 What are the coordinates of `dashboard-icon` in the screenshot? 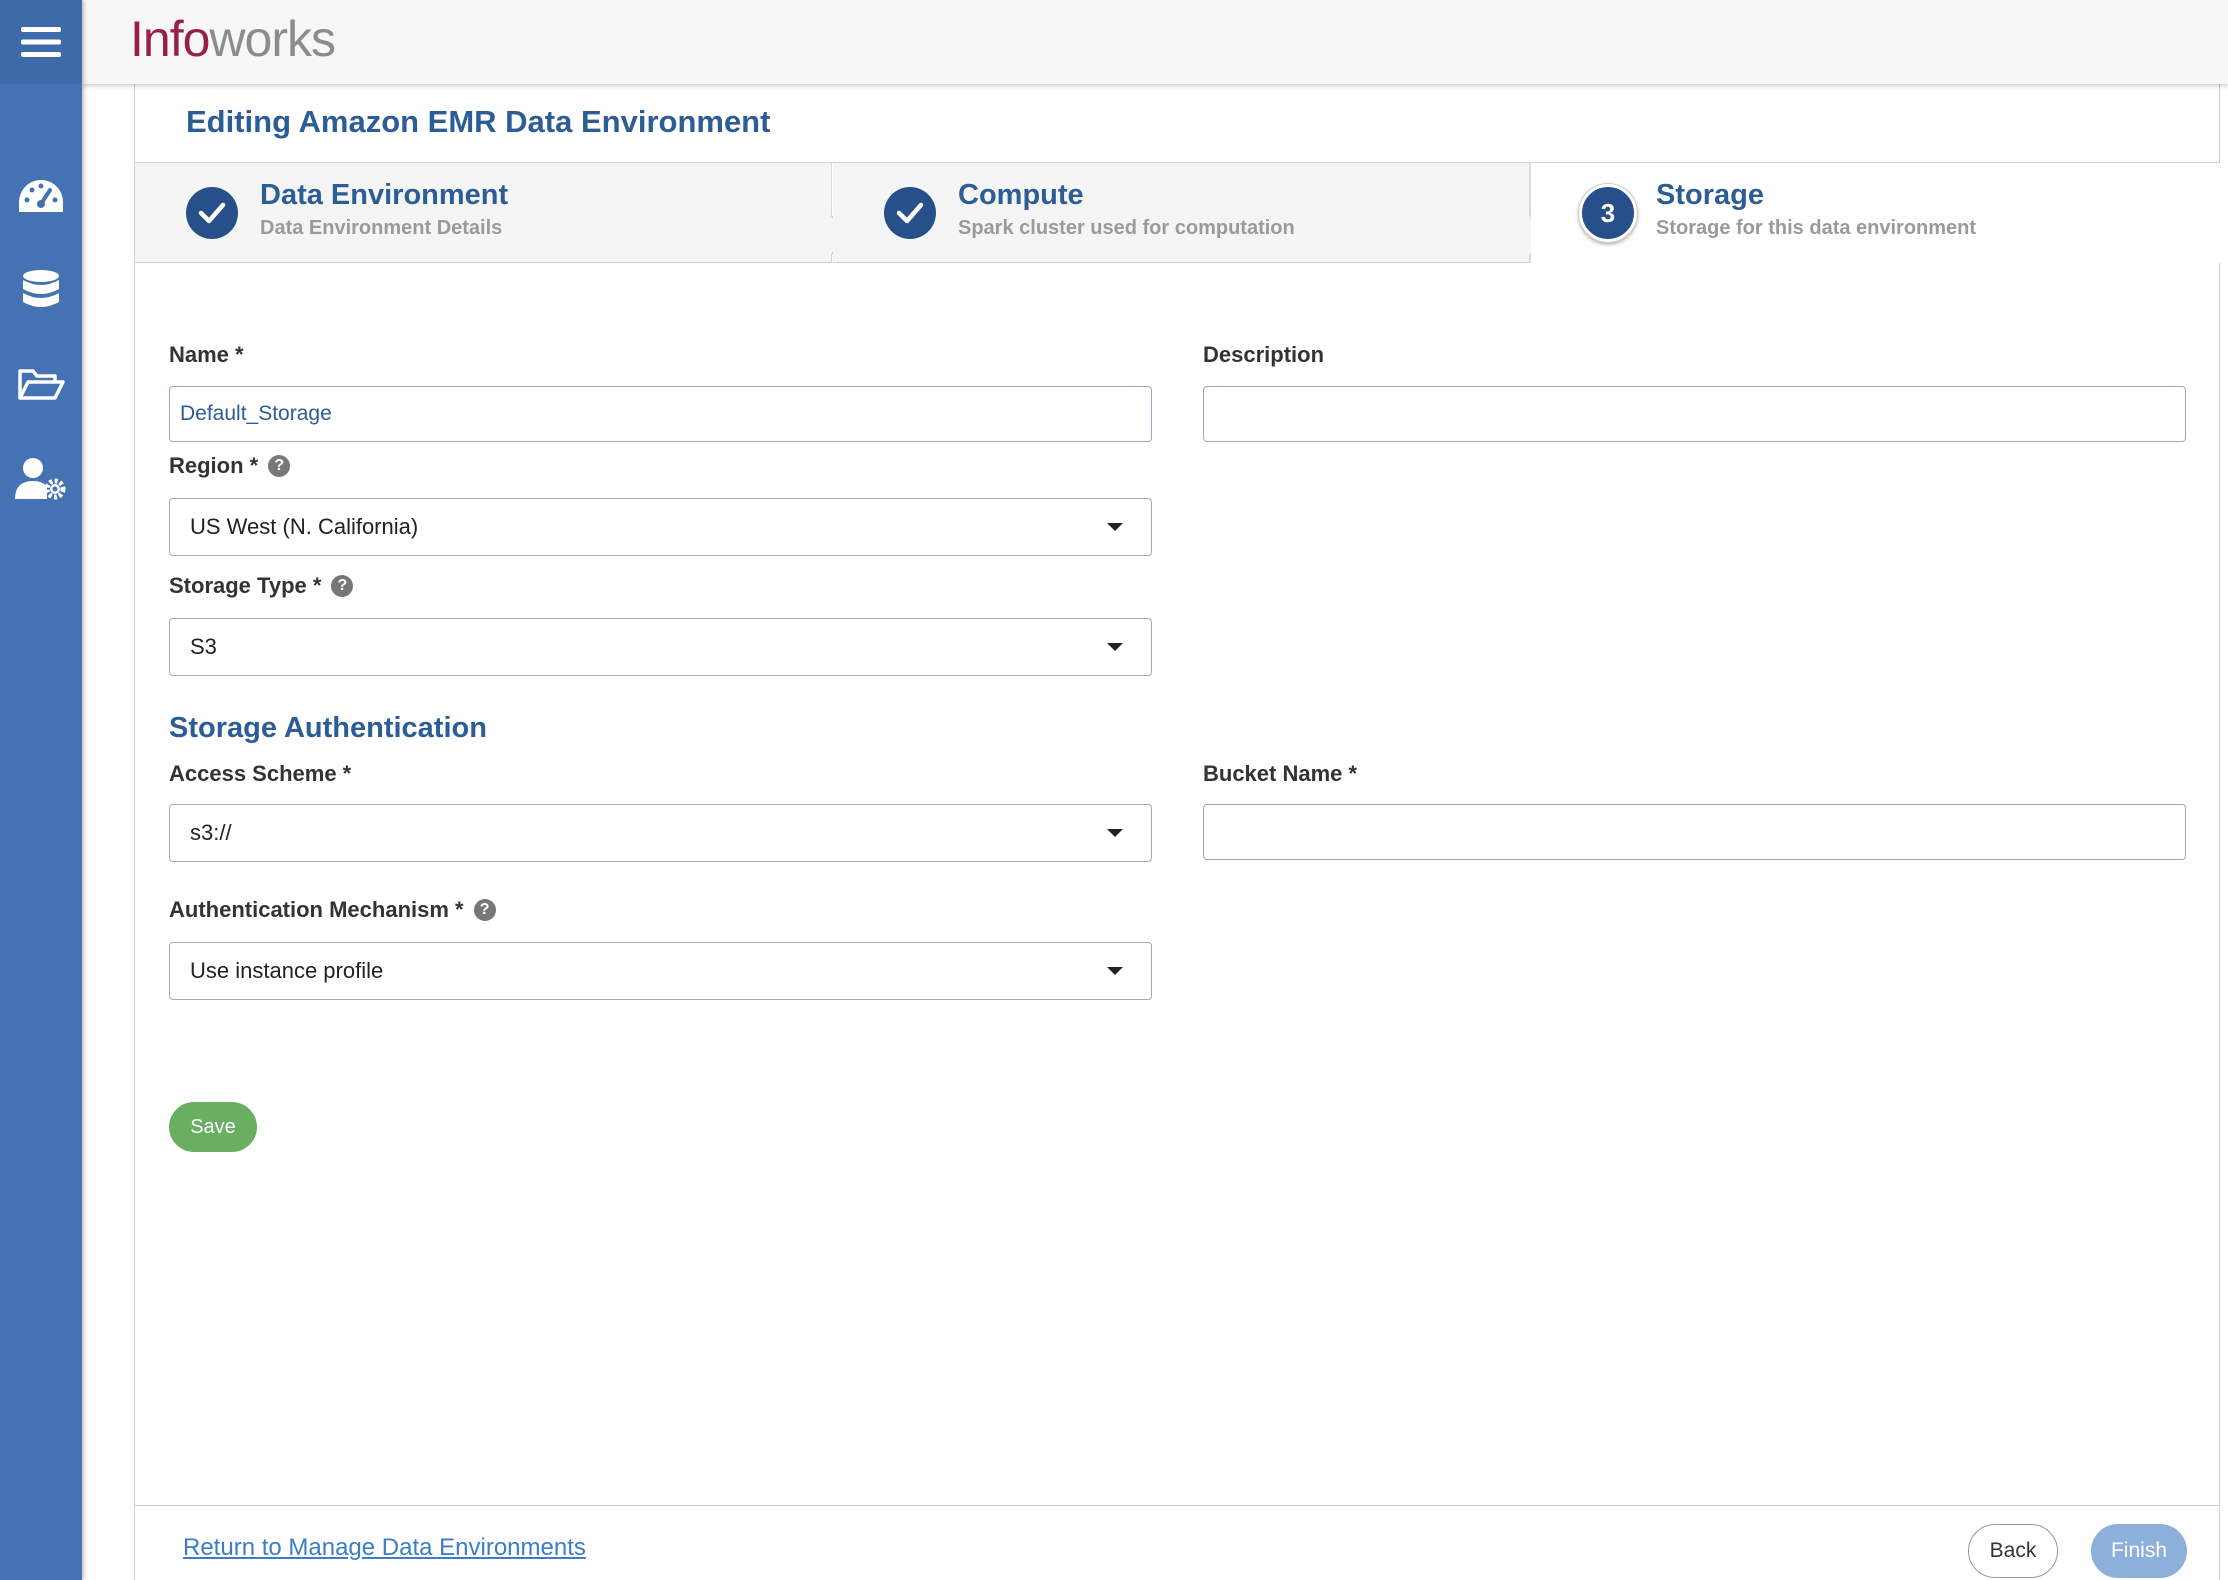 It's located at (41, 196).